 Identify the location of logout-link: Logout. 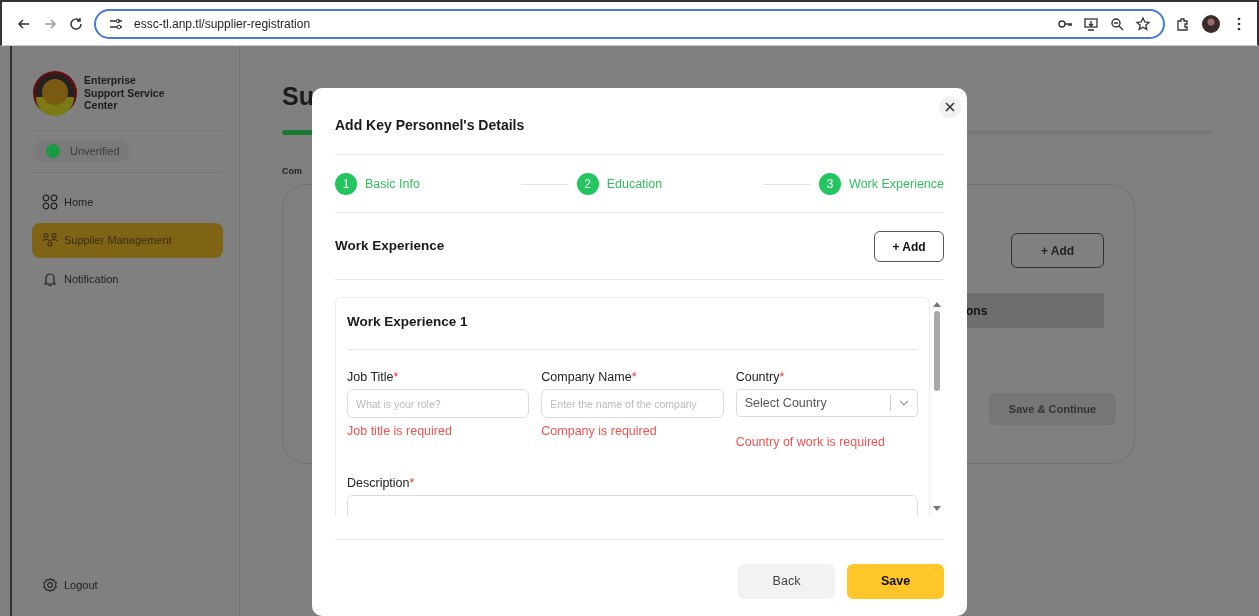
(127, 584).